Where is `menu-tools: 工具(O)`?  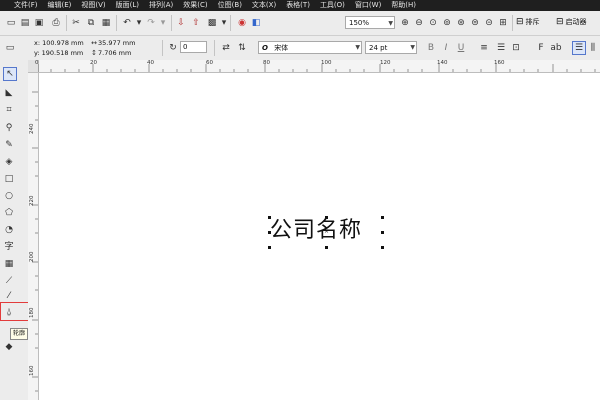
menu-tools: 工具(O) is located at coordinates (332, 5).